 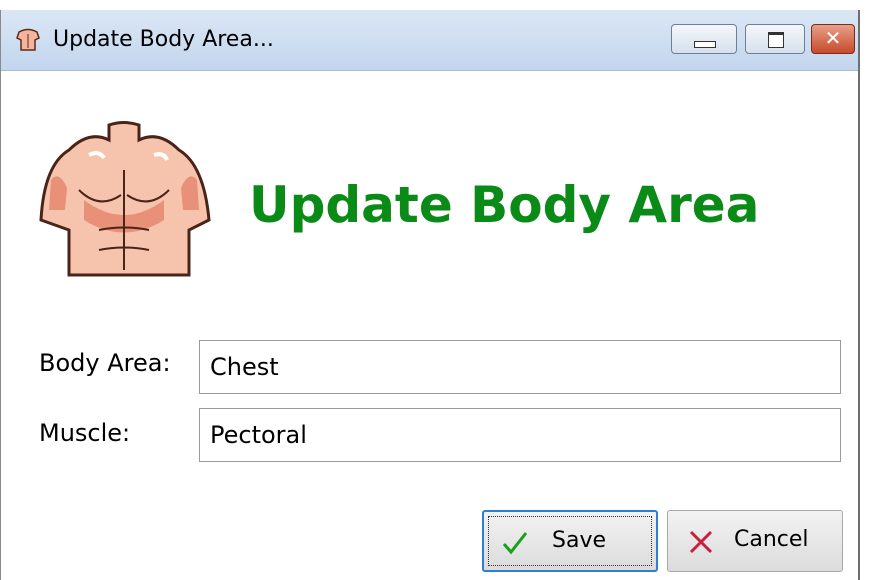 What do you see at coordinates (515, 543) in the screenshot?
I see `checkmark-icon` at bounding box center [515, 543].